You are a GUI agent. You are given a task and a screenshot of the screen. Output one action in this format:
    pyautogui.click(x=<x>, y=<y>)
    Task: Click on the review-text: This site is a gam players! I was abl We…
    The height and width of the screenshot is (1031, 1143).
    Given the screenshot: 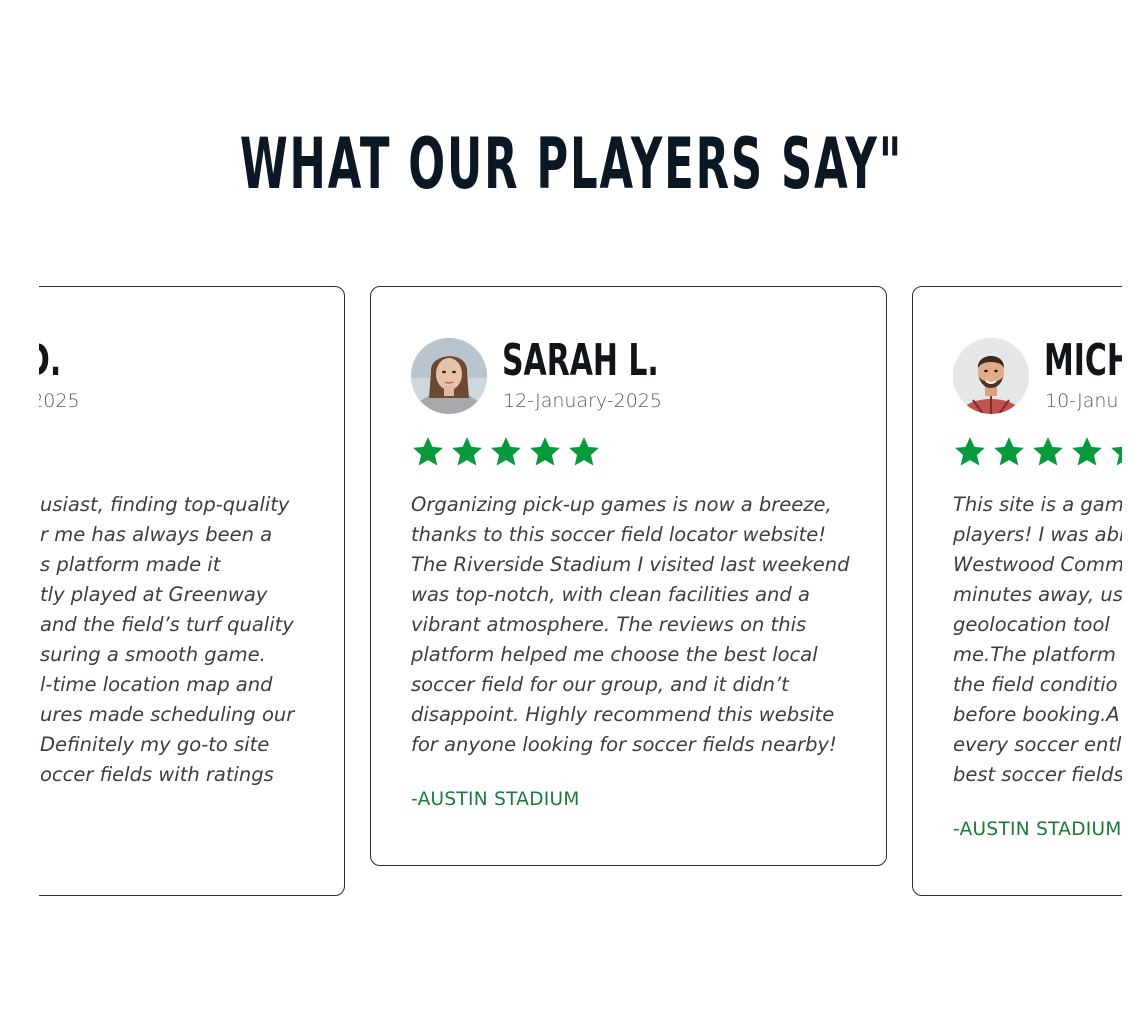 What is the action you would take?
    pyautogui.click(x=1037, y=639)
    